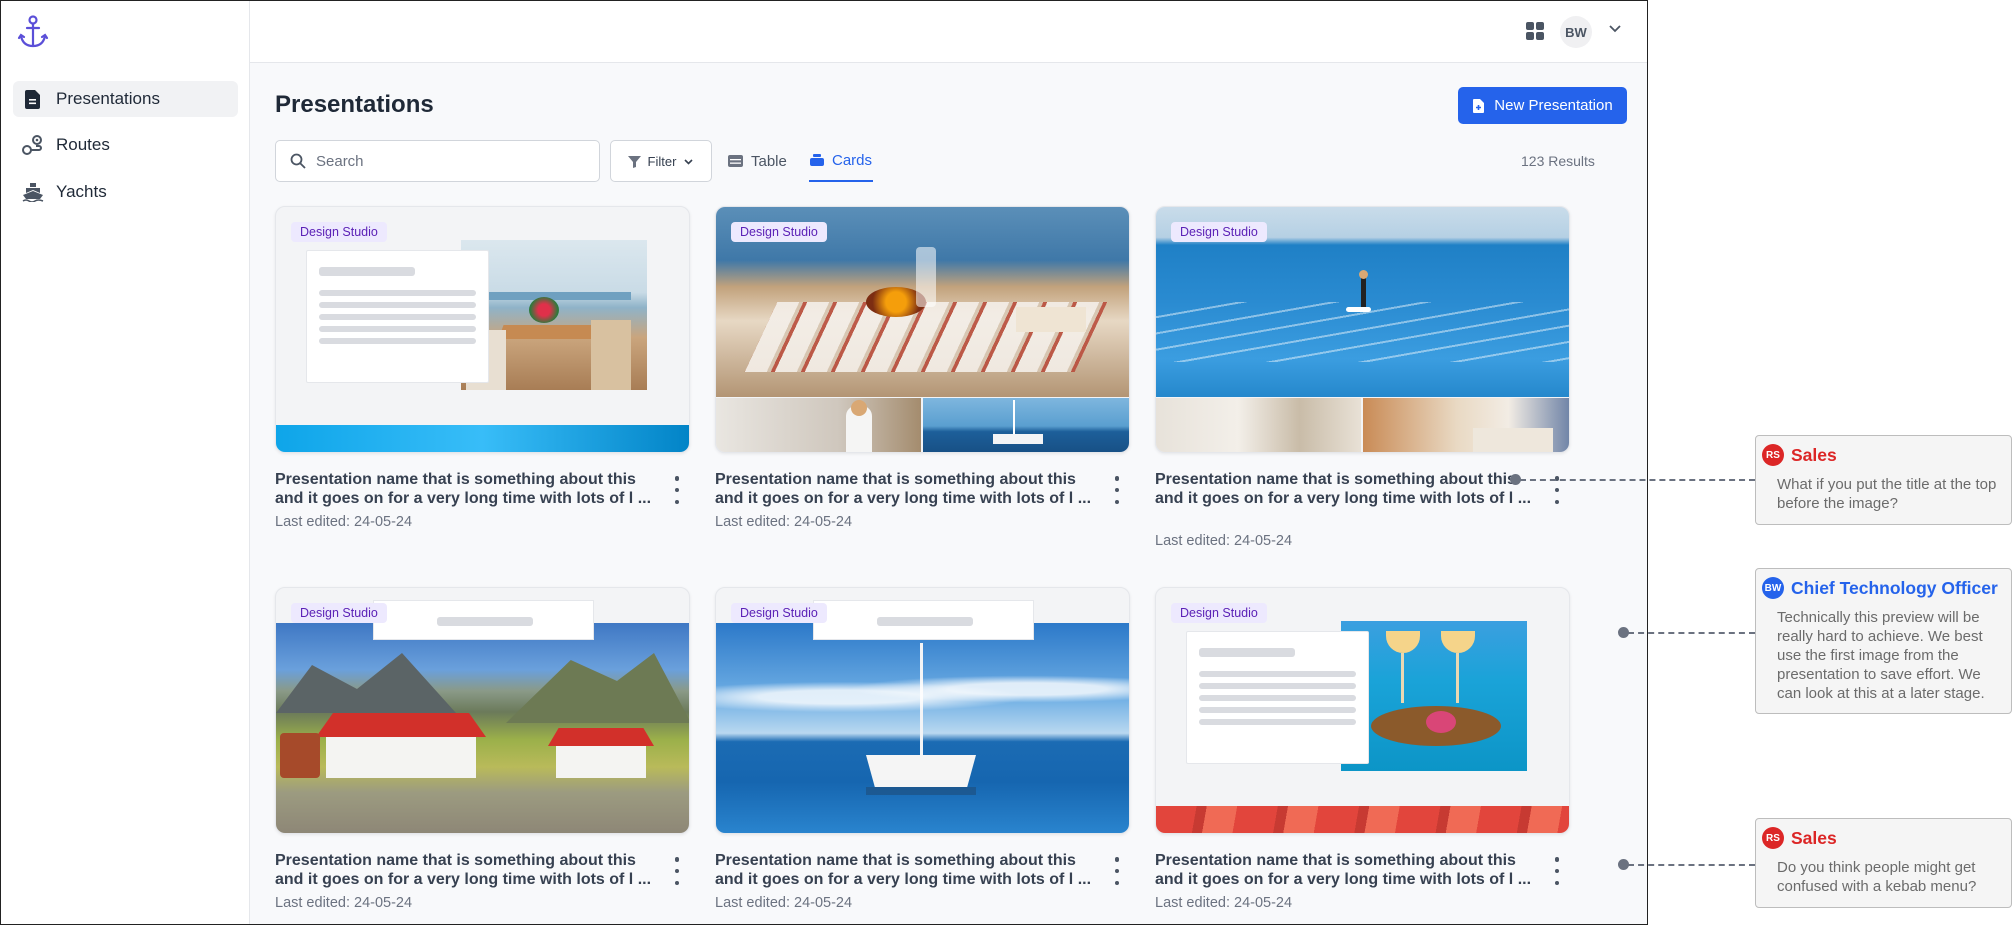 Image resolution: width=2015 pixels, height=925 pixels. I want to click on sidebar-item-yachts: Yachts, so click(125, 192).